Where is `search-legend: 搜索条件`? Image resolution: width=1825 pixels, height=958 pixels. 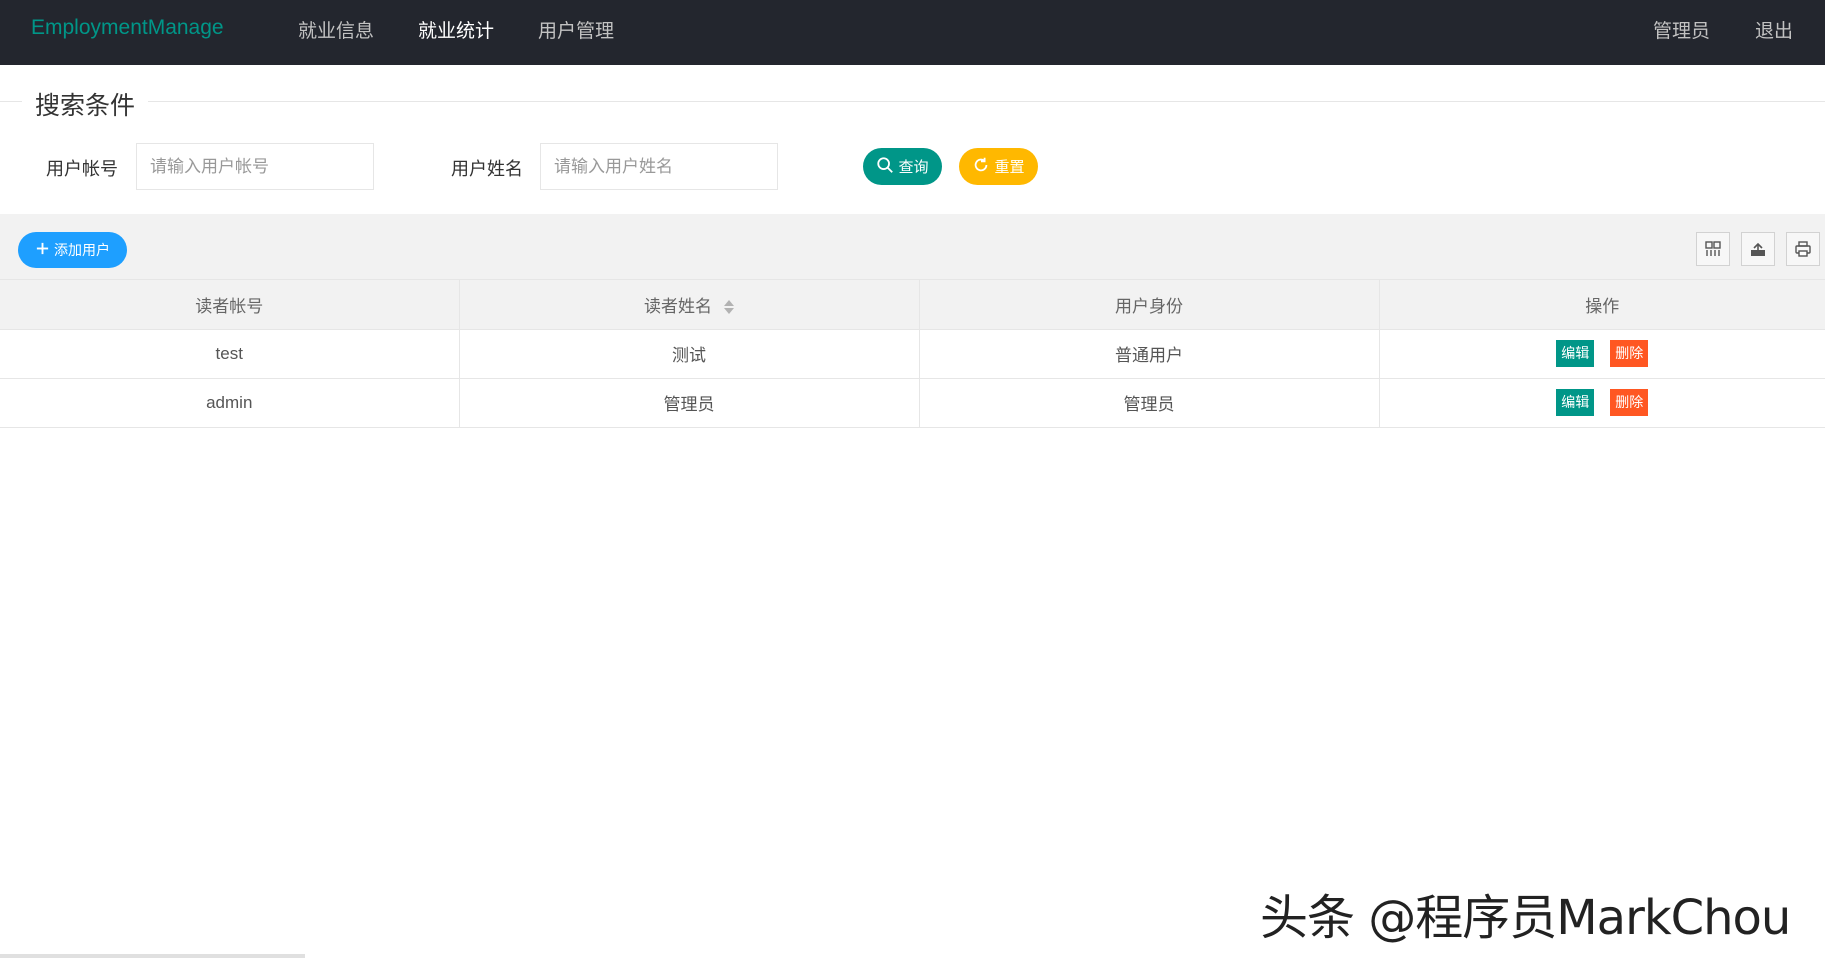
search-legend: 搜索条件 is located at coordinates (85, 104).